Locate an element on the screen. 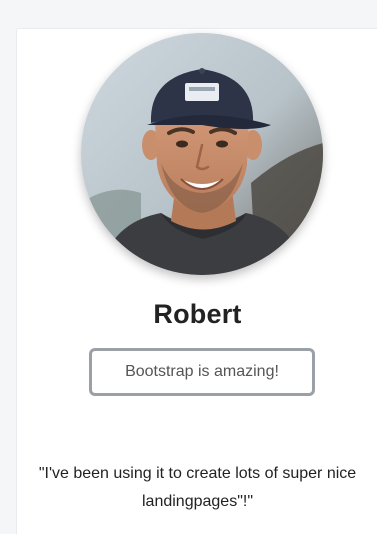  tagline-badge: Bootstrap is amazing! is located at coordinates (202, 372).